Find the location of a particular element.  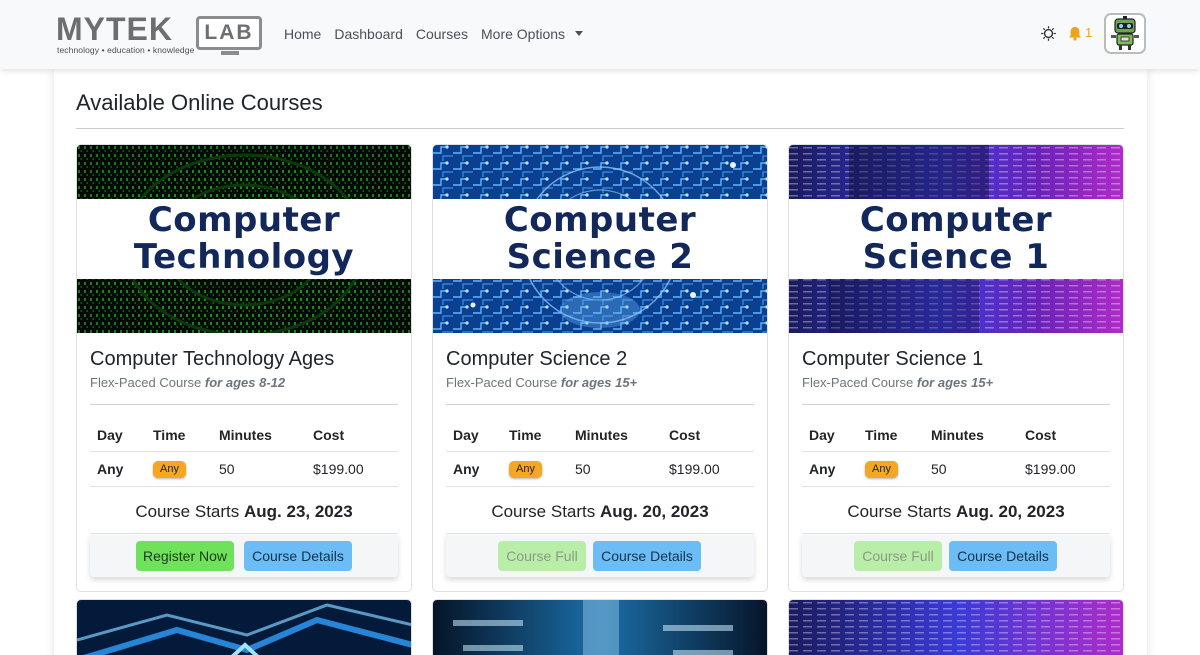

banner-title: Computer Science 2 is located at coordinates (600, 238).